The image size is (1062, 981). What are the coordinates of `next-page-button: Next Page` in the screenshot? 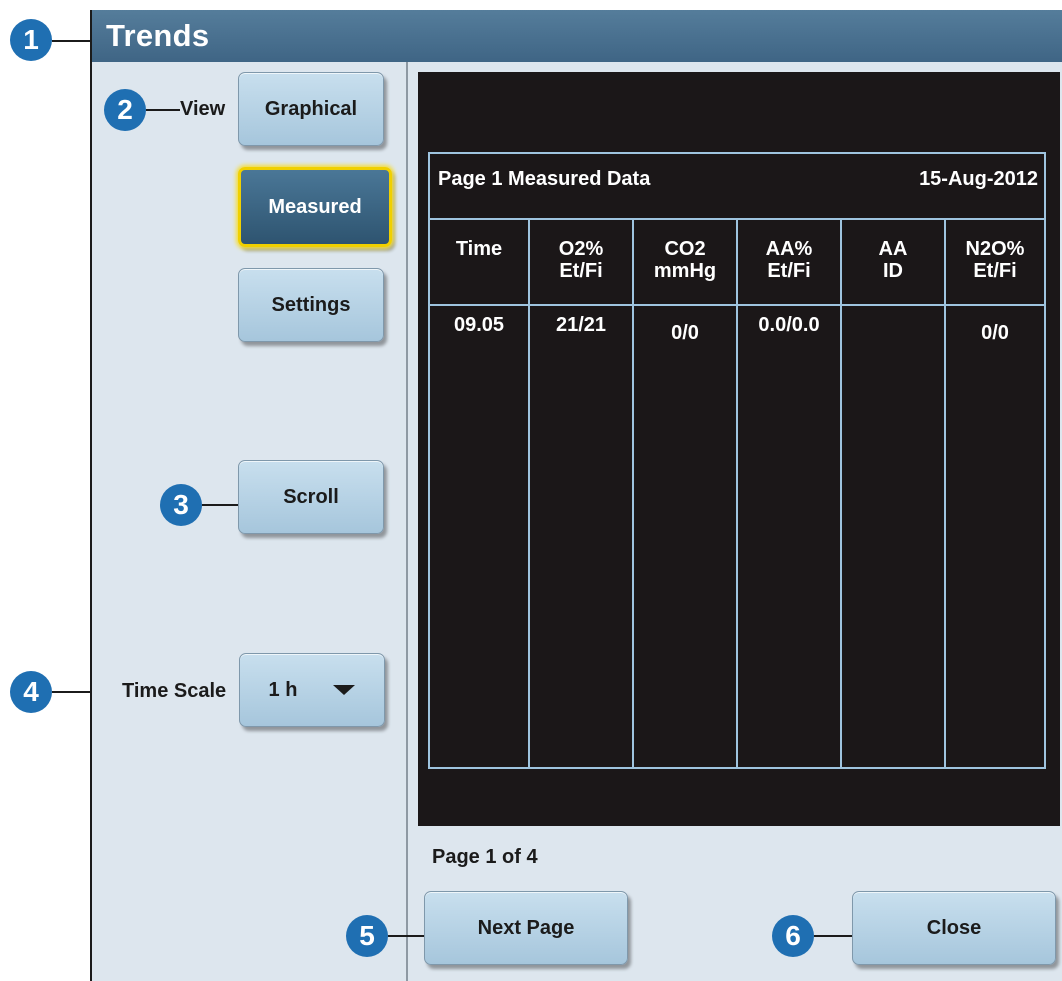 It's located at (526, 928).